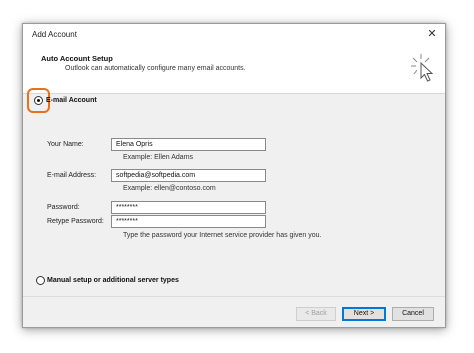 Image resolution: width=474 pixels, height=353 pixels. I want to click on email-account-label: E-mail Account, so click(71, 100).